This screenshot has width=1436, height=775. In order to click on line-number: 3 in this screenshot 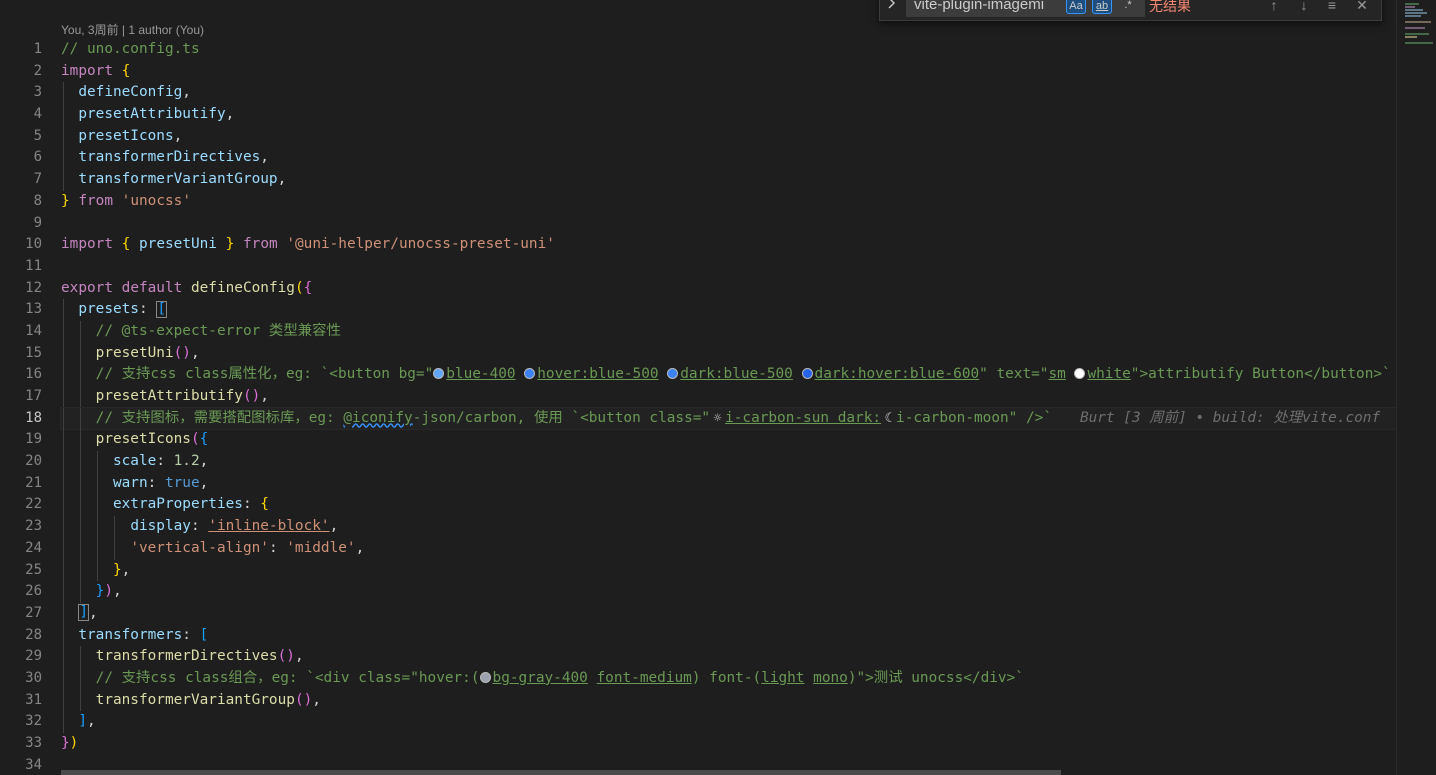, I will do `click(21, 93)`.